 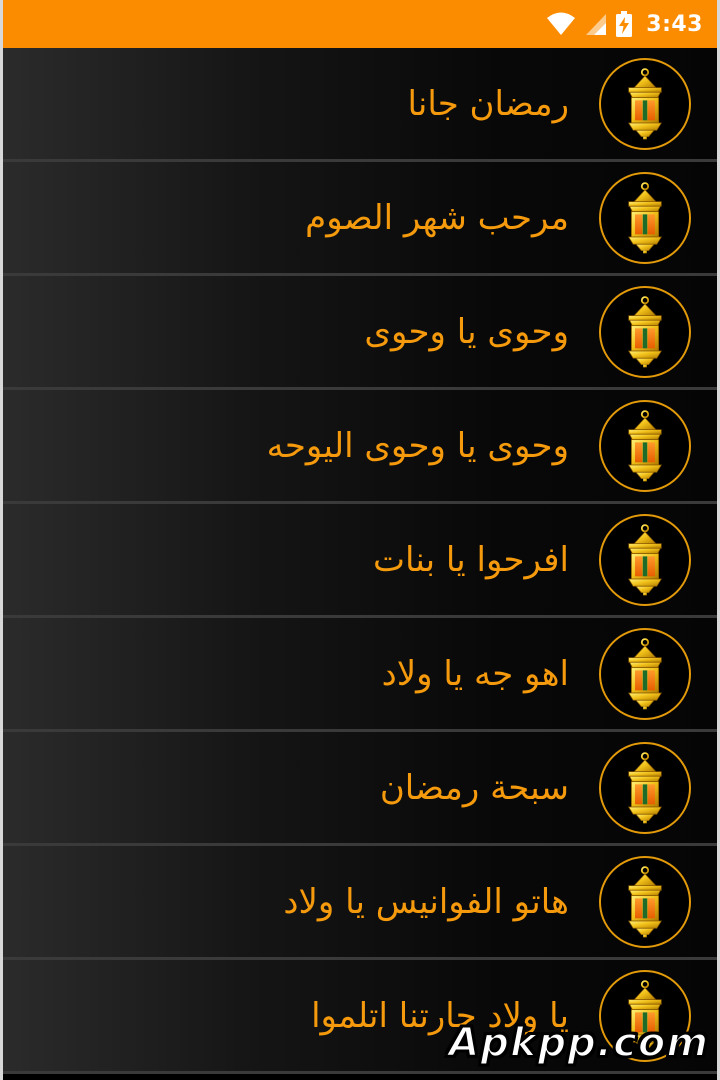 I want to click on wifi-icon, so click(x=561, y=24).